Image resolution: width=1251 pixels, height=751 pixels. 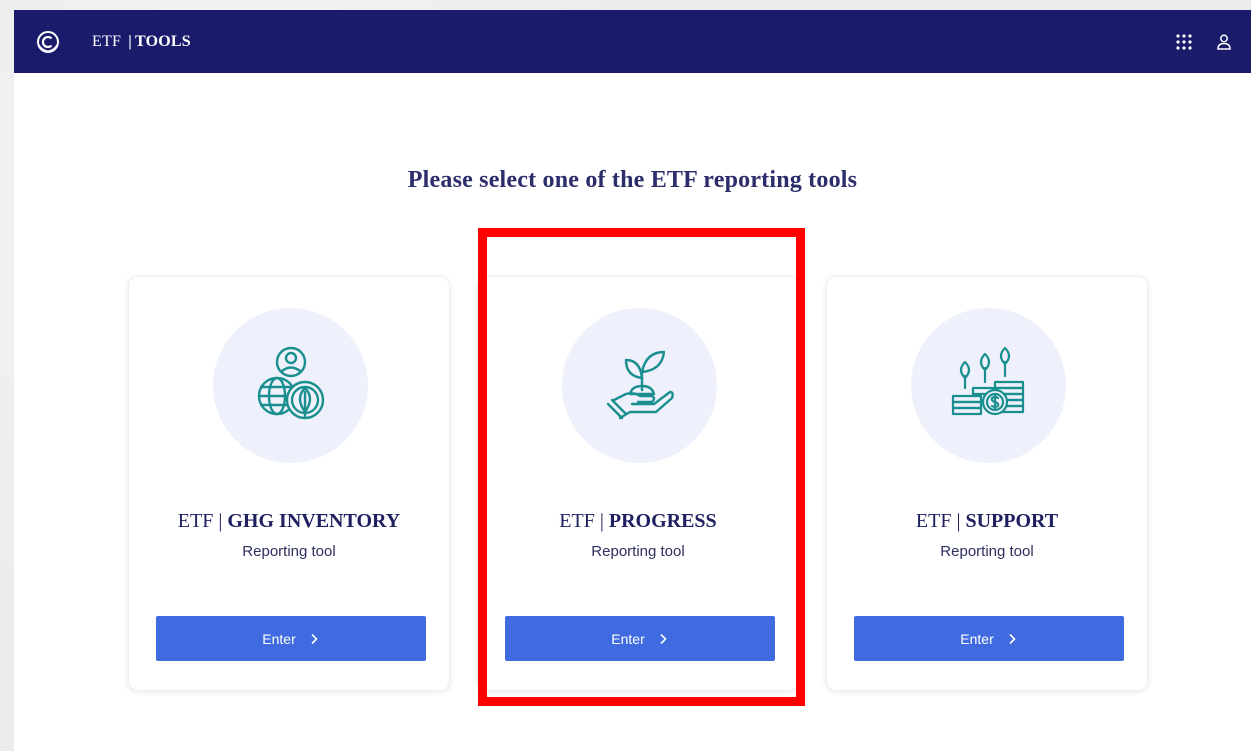 I want to click on header-actions, so click(x=1204, y=42).